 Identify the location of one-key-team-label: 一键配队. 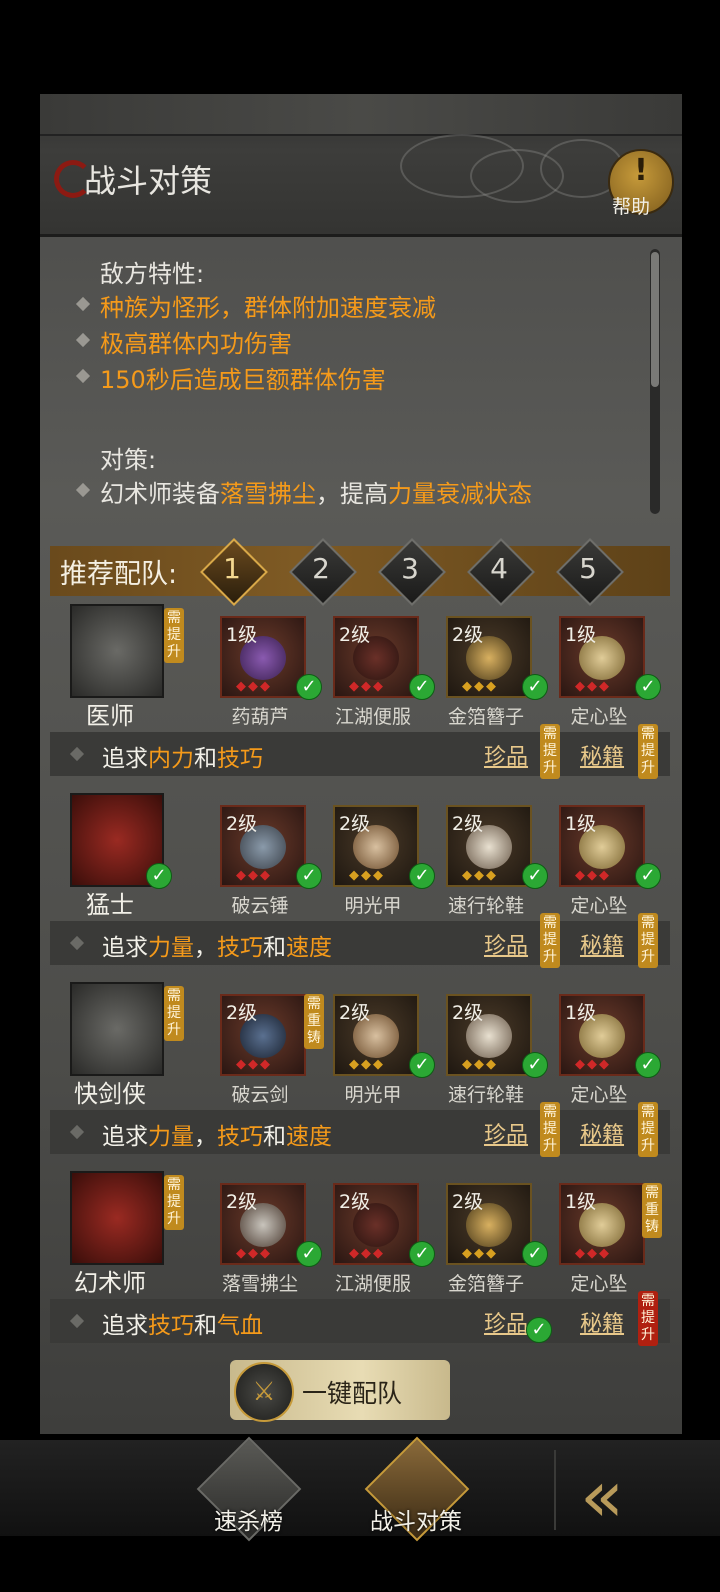
(352, 1393).